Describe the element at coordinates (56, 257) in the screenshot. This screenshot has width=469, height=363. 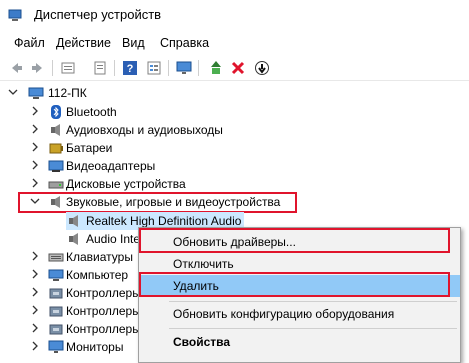
I see `keyboard-icon` at that location.